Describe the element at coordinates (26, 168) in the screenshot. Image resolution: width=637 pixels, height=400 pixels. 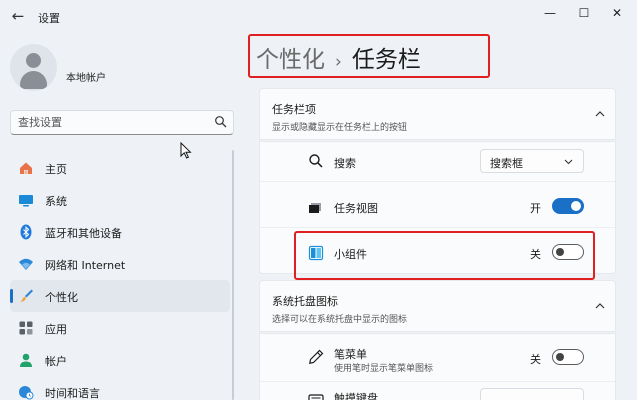
I see `home-icon` at that location.